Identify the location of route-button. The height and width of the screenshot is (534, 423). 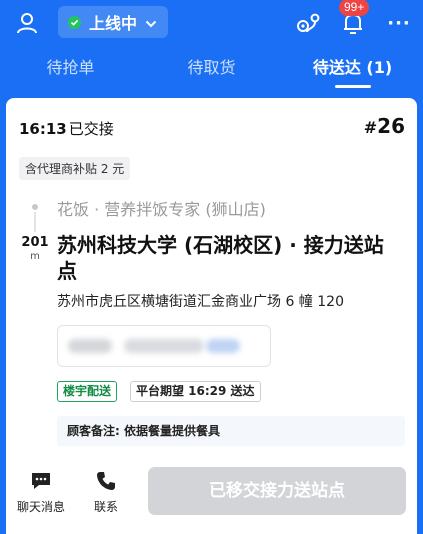
(309, 23).